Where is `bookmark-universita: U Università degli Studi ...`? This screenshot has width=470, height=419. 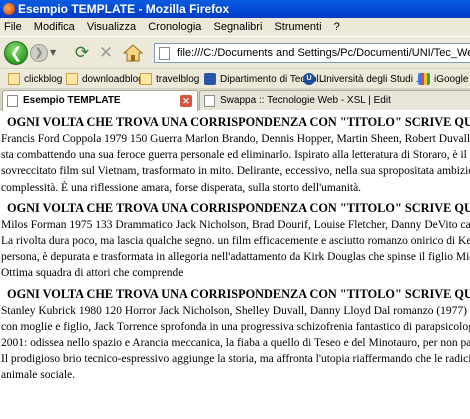
bookmark-universita: U Università degli Studi ... is located at coordinates (363, 78).